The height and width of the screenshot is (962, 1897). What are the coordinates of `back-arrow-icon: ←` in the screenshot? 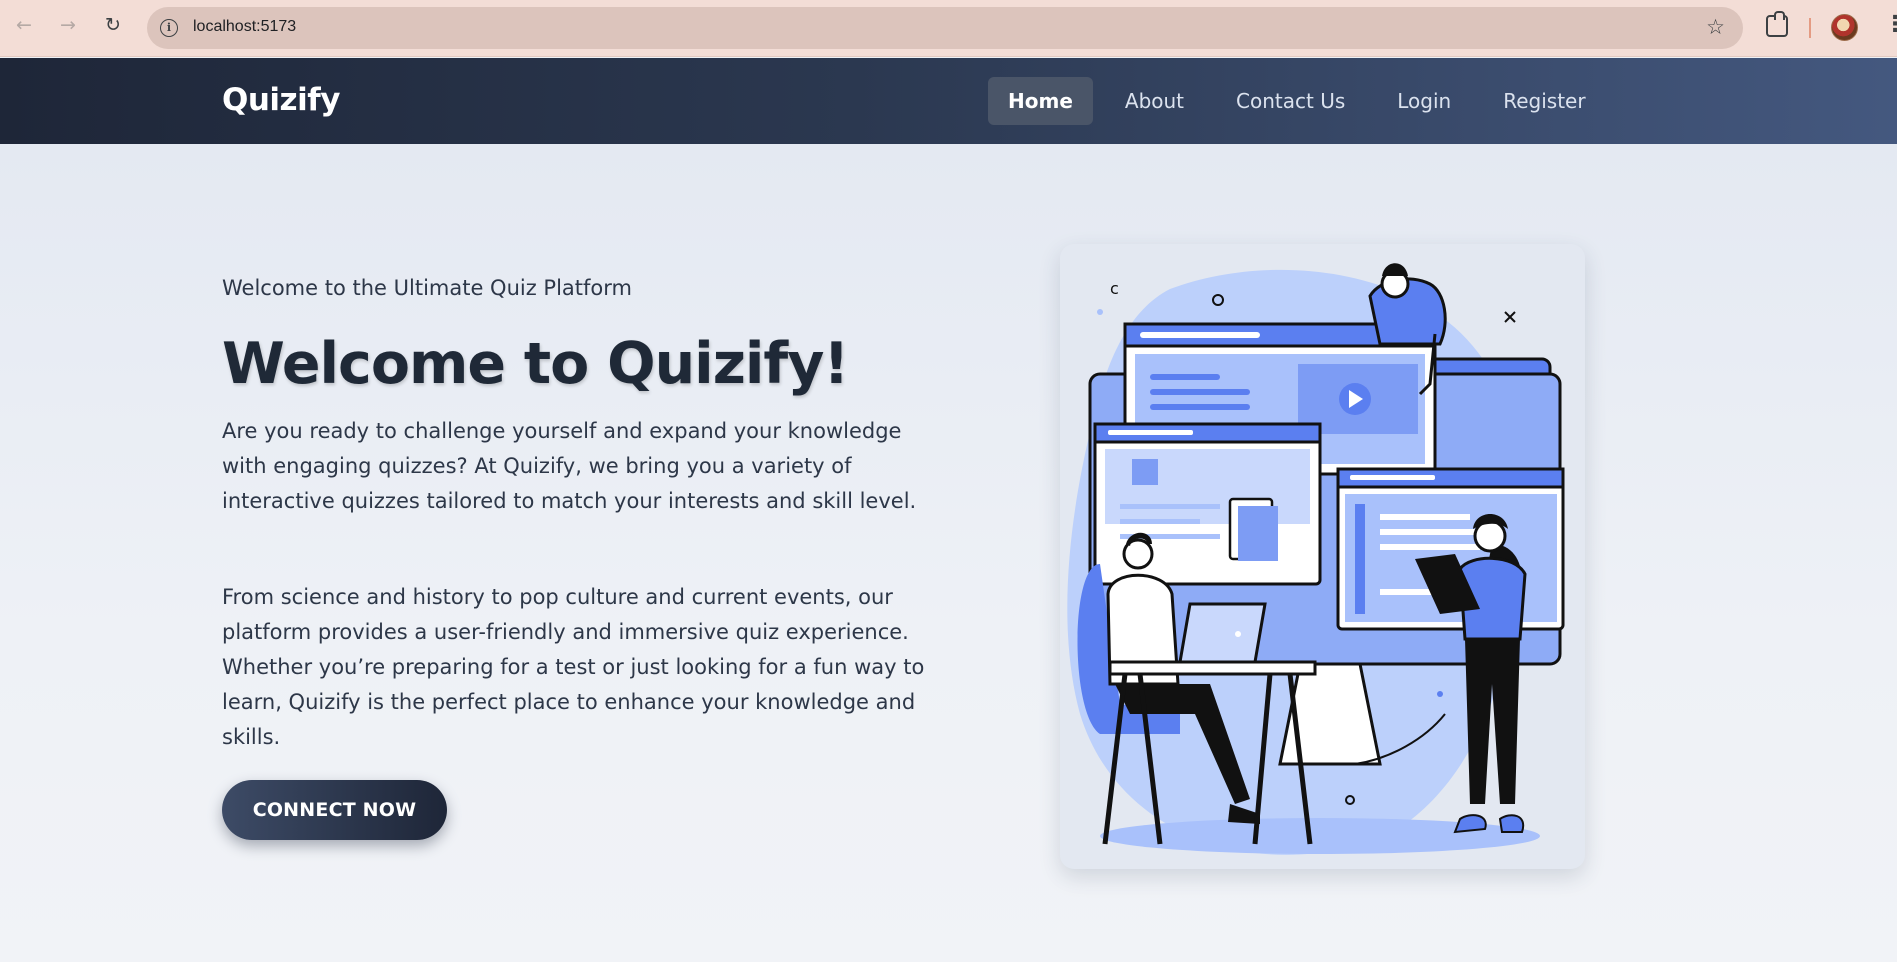 It's located at (24, 25).